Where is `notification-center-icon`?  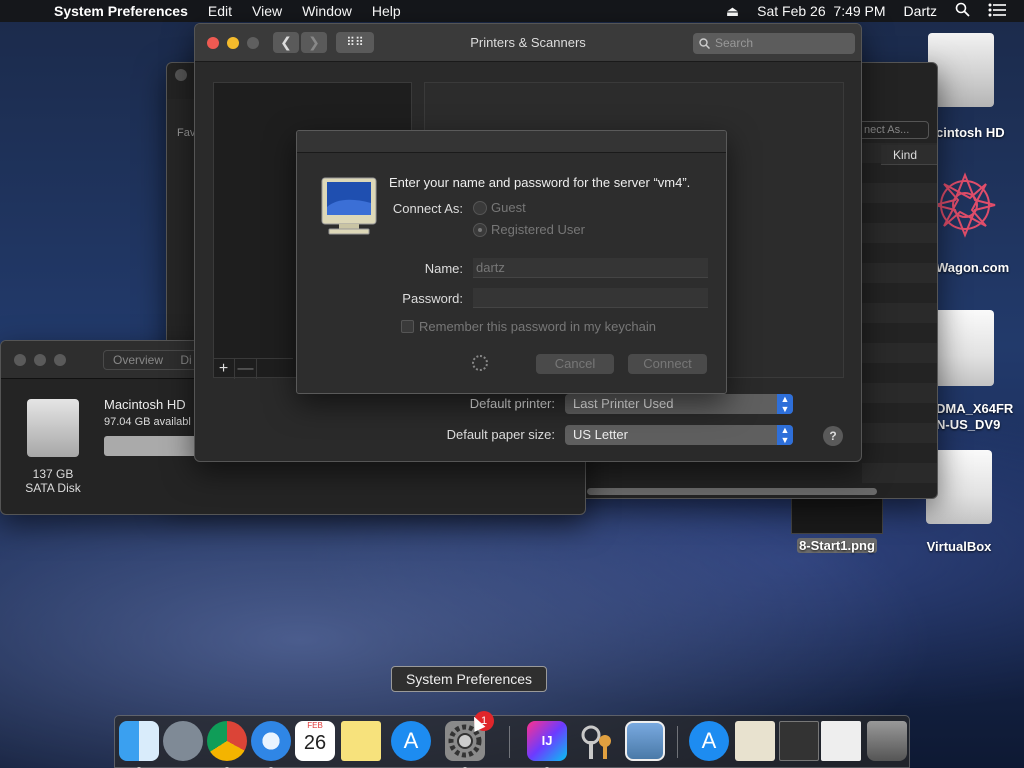 notification-center-icon is located at coordinates (997, 11).